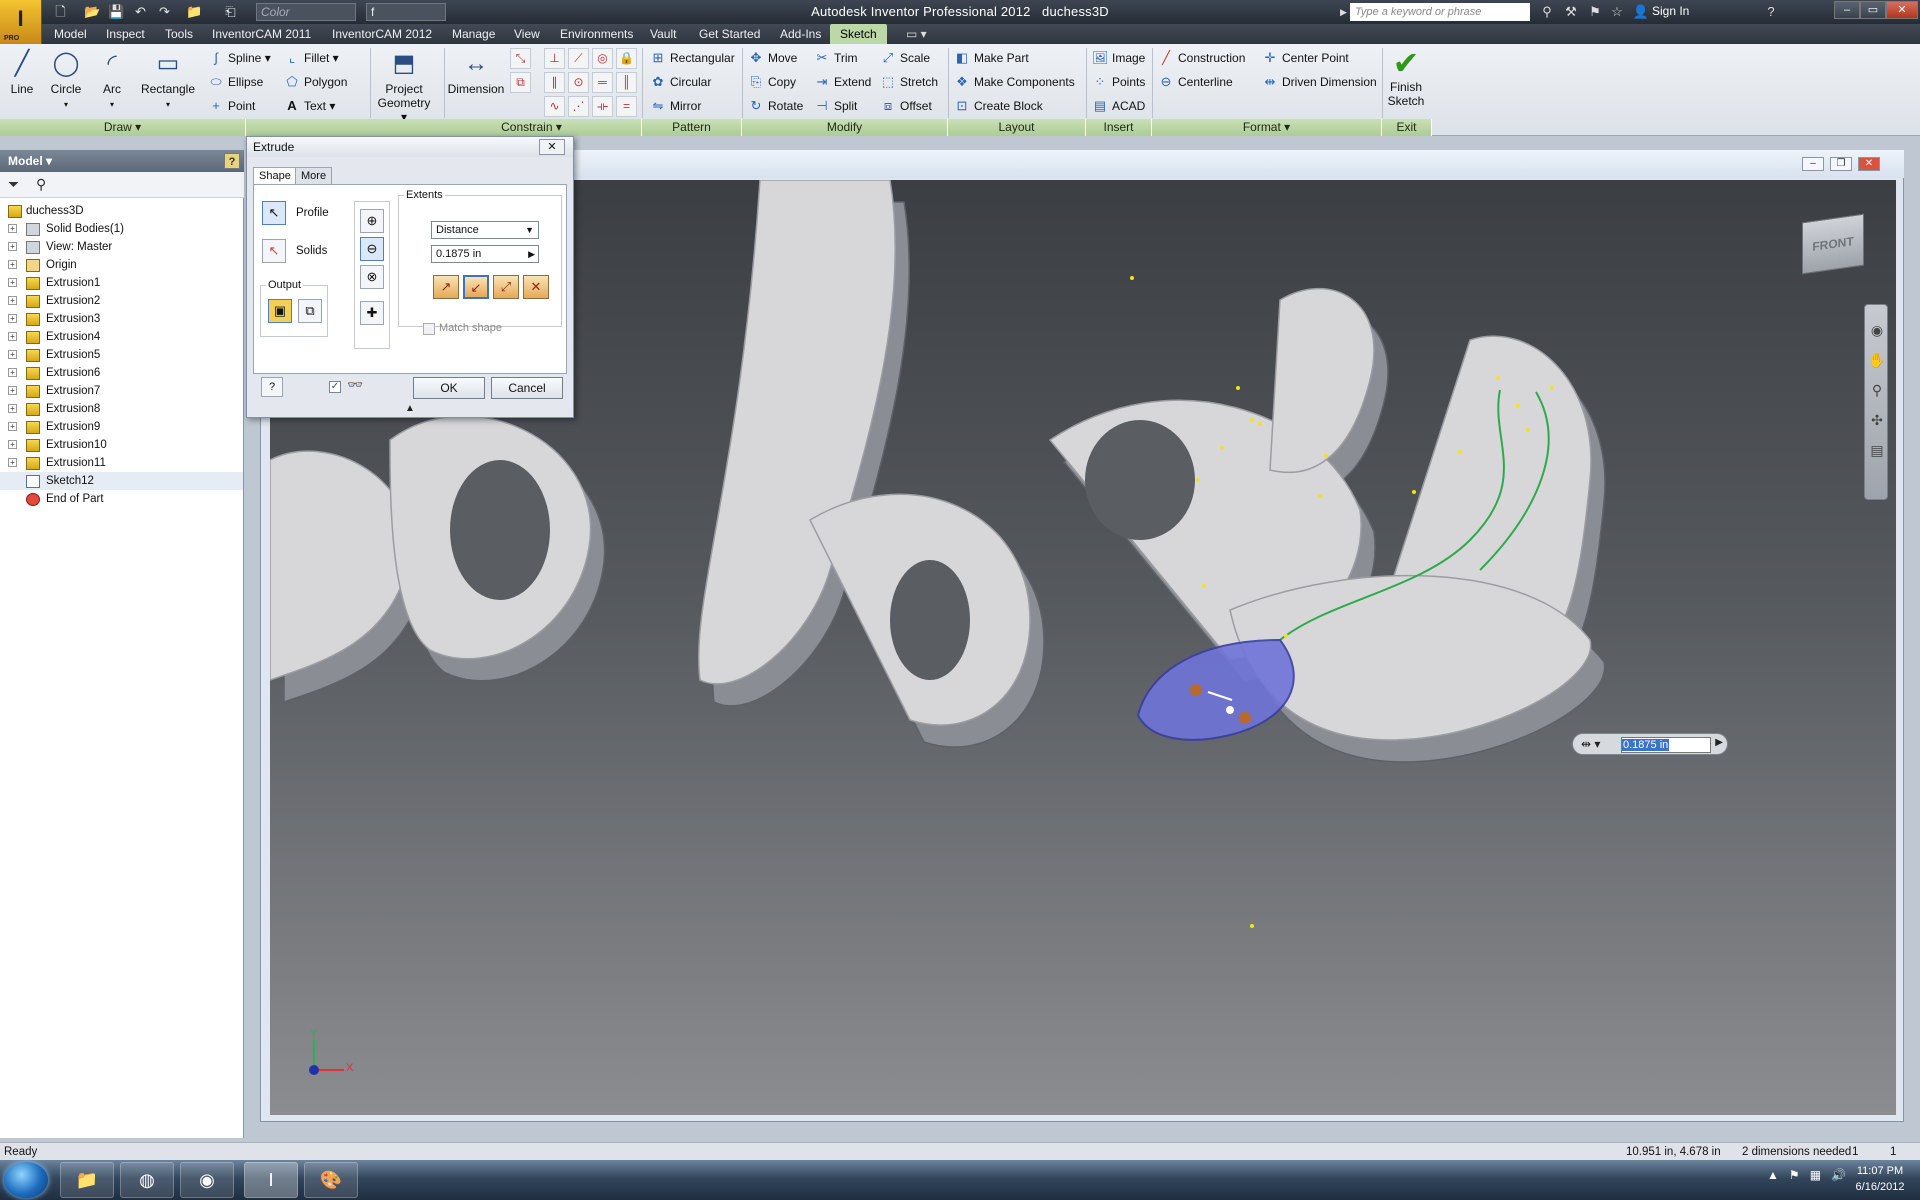 This screenshot has height=1200, width=1920. I want to click on distance-input: 0.1875 in ▶, so click(485, 254).